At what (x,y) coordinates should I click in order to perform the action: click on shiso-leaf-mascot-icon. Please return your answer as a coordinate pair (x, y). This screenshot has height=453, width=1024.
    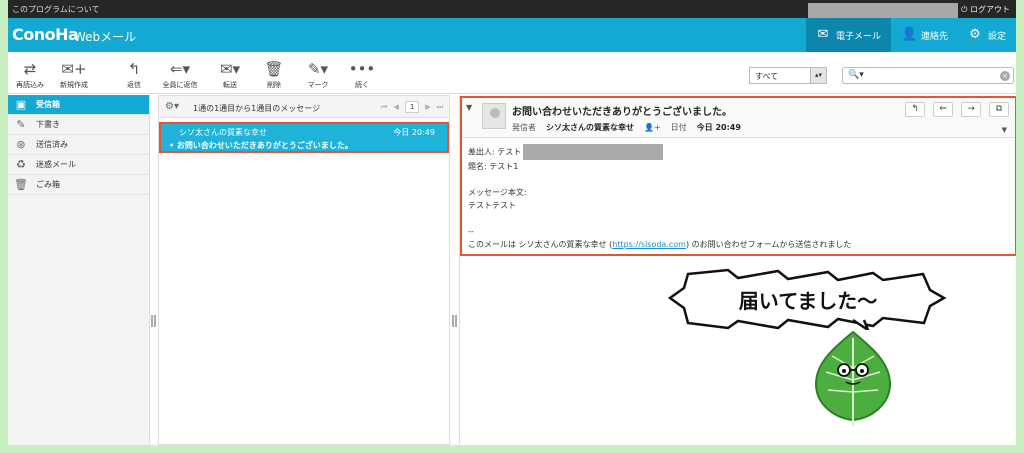
    Looking at the image, I should click on (853, 378).